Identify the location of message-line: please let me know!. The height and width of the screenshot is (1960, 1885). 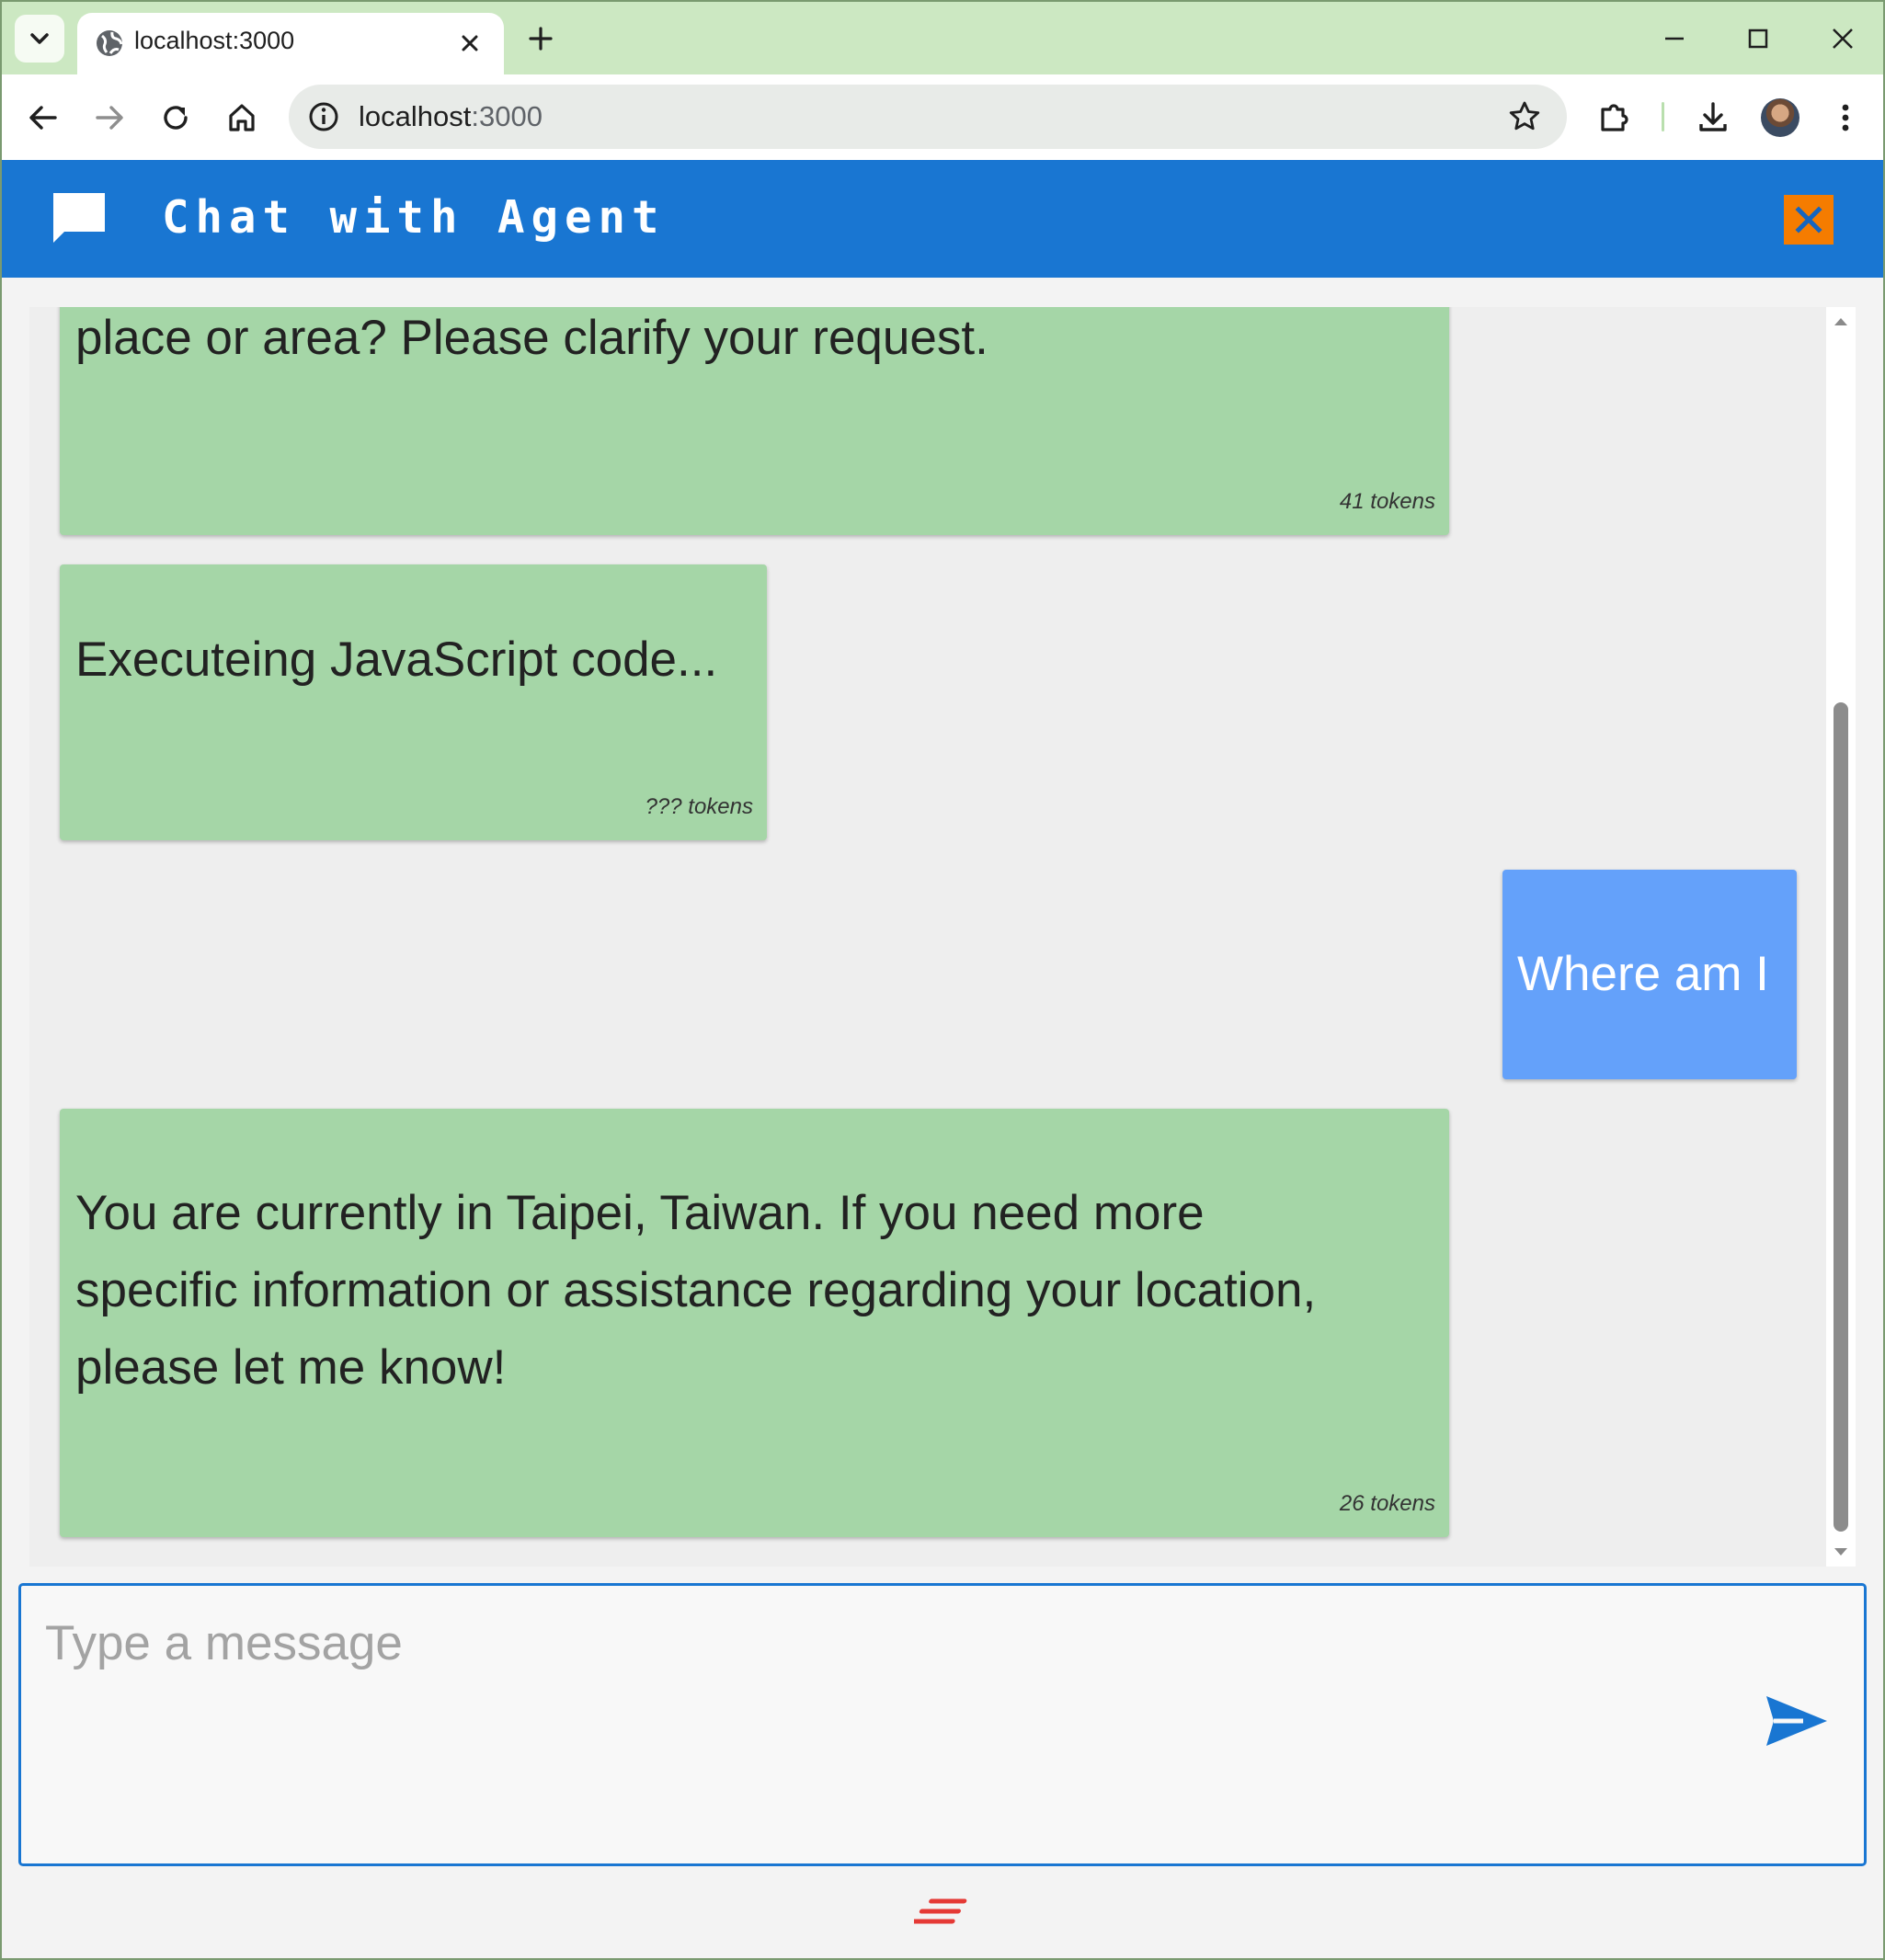
(291, 1367).